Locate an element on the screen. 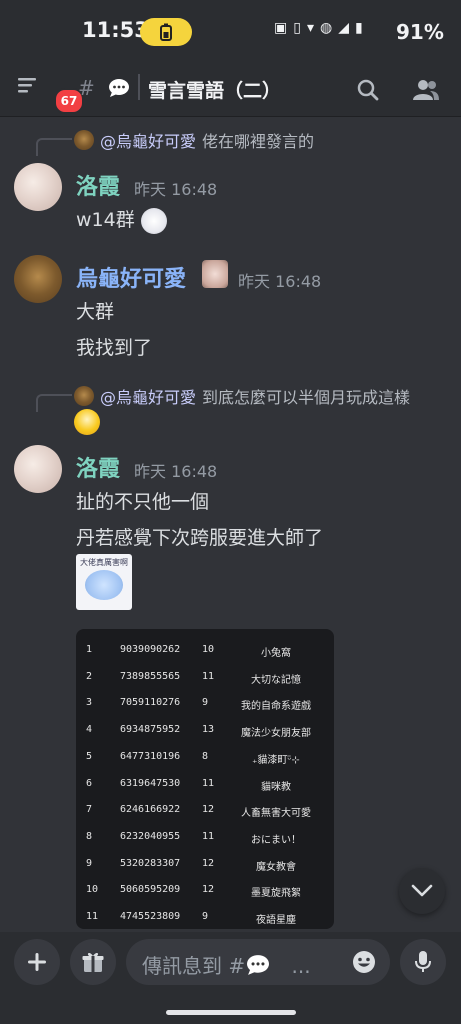  plus-icon is located at coordinates (37, 962).